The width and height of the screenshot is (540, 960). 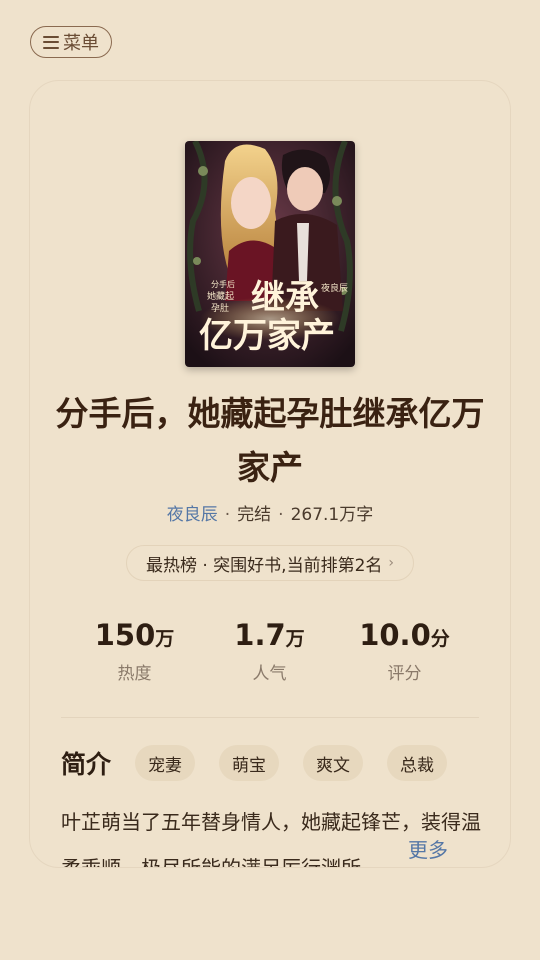 I want to click on stat-label: 热度, so click(x=134, y=674).